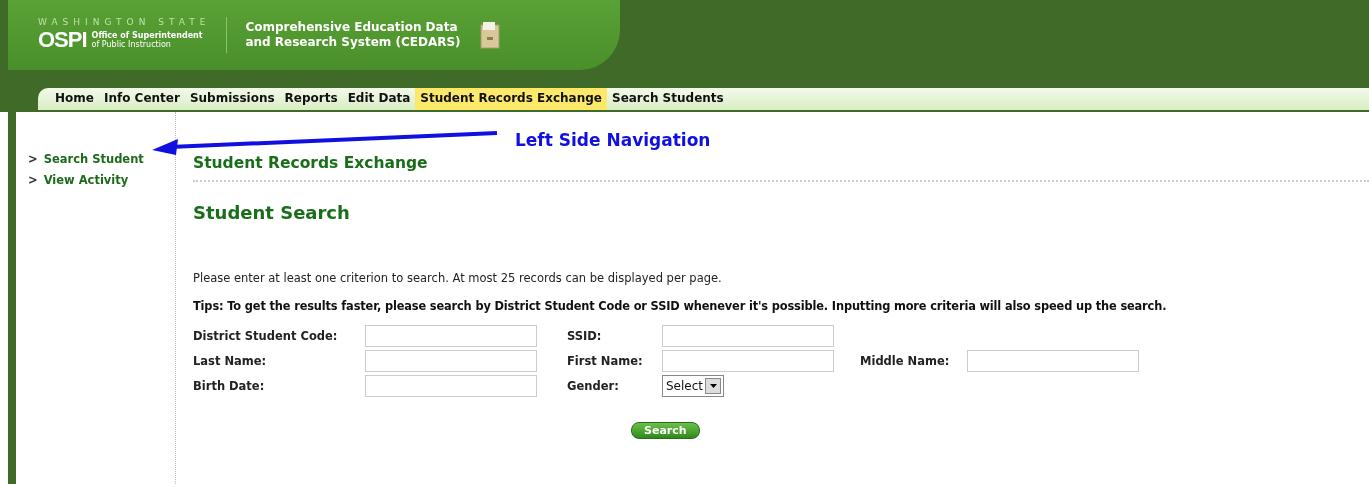 The height and width of the screenshot is (484, 1369). Describe the element at coordinates (593, 386) in the screenshot. I see `field-label: Gender:` at that location.